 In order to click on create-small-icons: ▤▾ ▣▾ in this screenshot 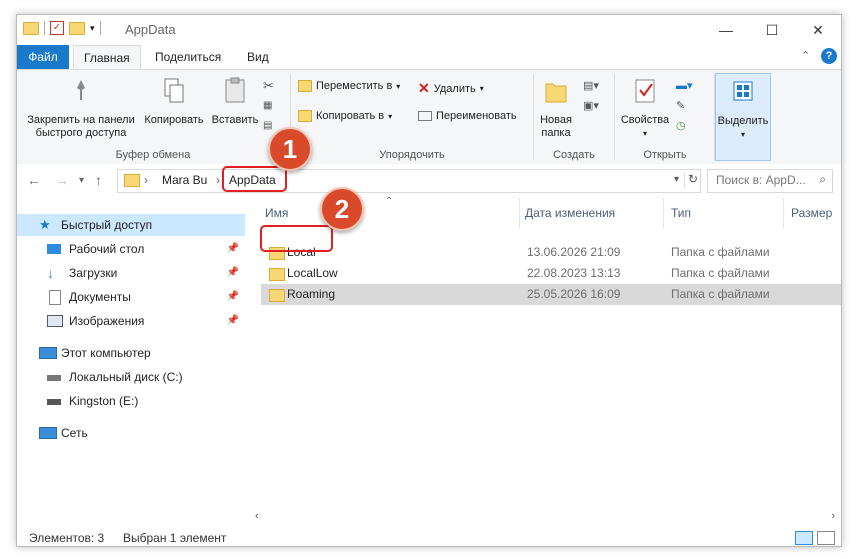, I will do `click(591, 96)`.